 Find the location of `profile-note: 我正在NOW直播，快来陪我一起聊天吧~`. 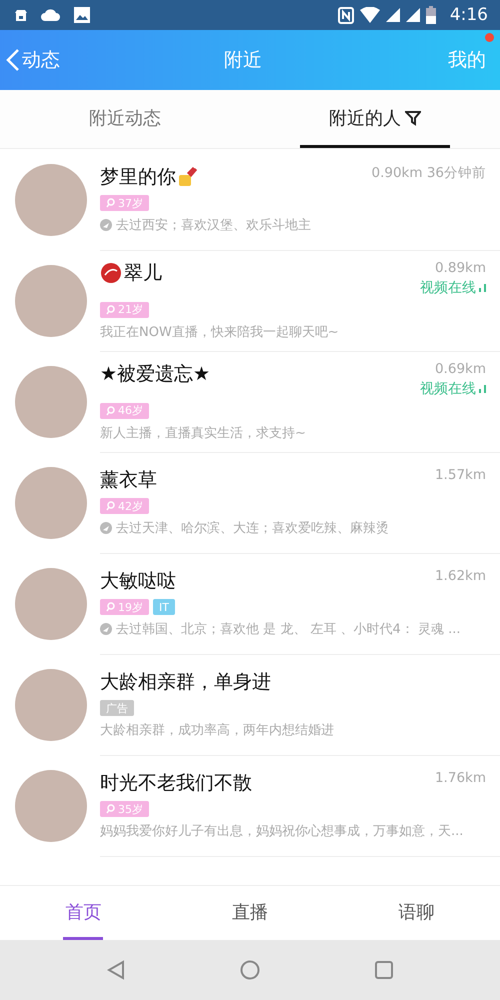

profile-note: 我正在NOW直播，快来陪我一起聊天吧~ is located at coordinates (219, 332).